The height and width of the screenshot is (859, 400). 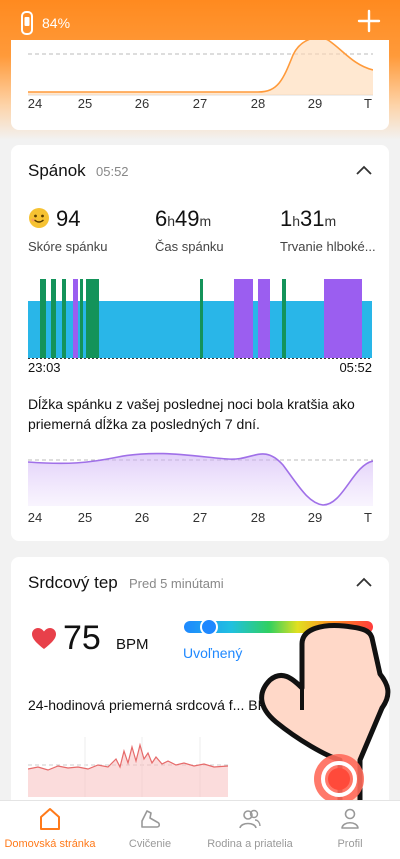 I want to click on heart-rate-value: 75, so click(x=82, y=638).